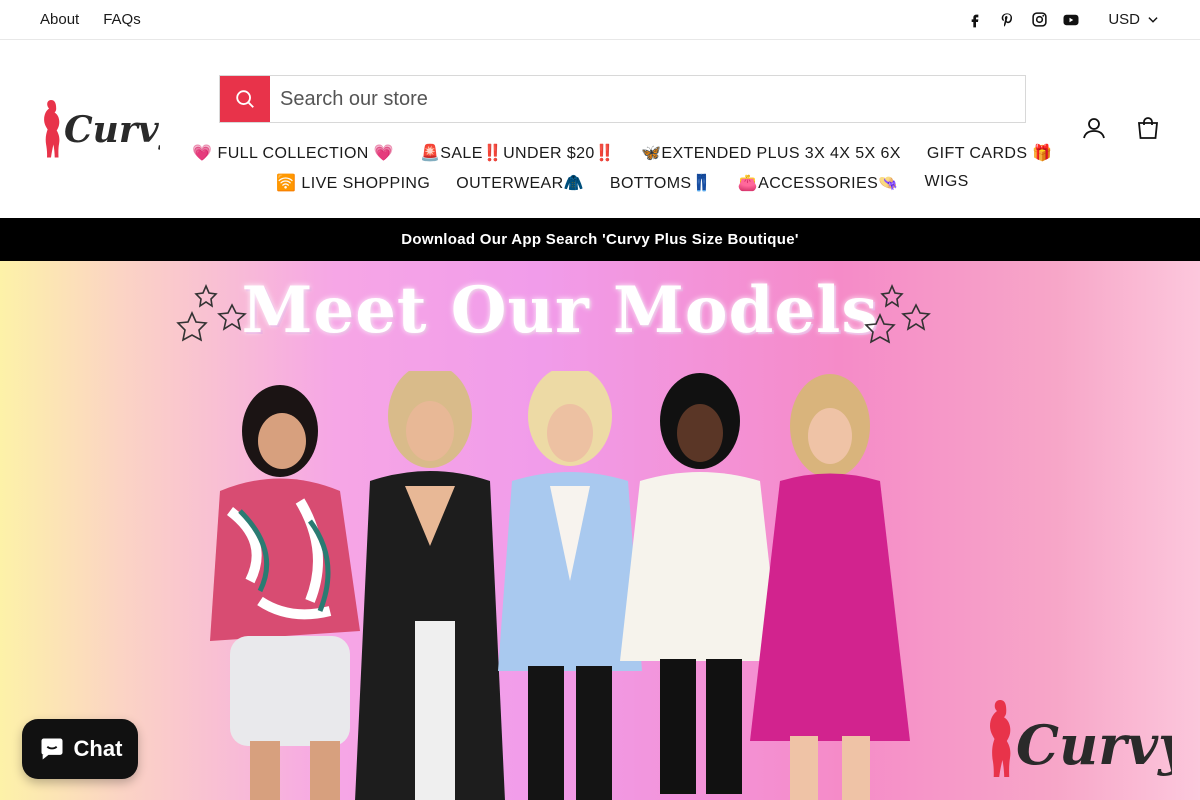 Image resolution: width=1200 pixels, height=800 pixels. Describe the element at coordinates (975, 20) in the screenshot. I see `facebook-icon` at that location.